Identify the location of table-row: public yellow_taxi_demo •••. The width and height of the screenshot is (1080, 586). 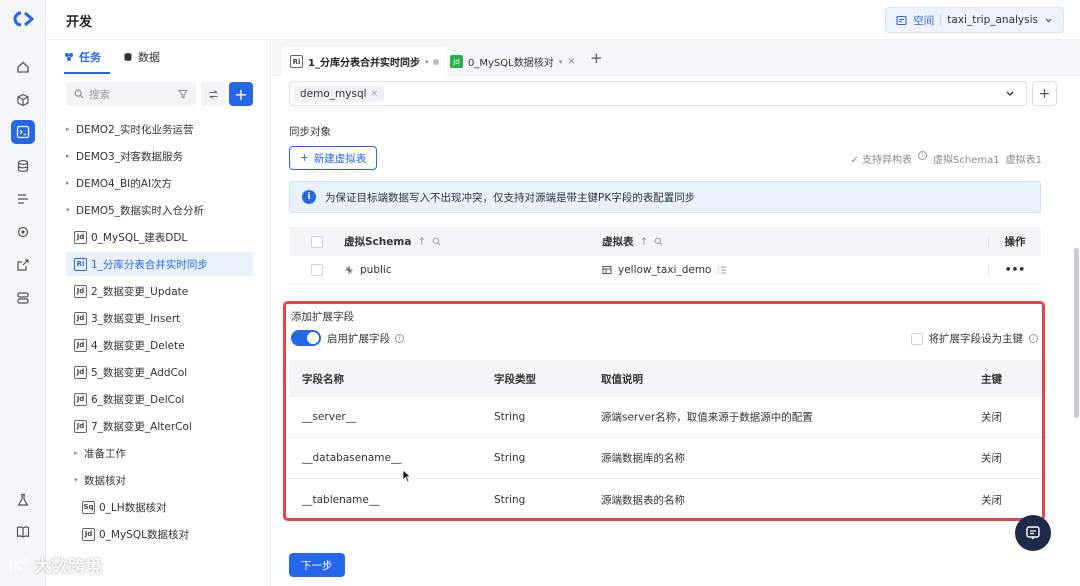
(665, 270).